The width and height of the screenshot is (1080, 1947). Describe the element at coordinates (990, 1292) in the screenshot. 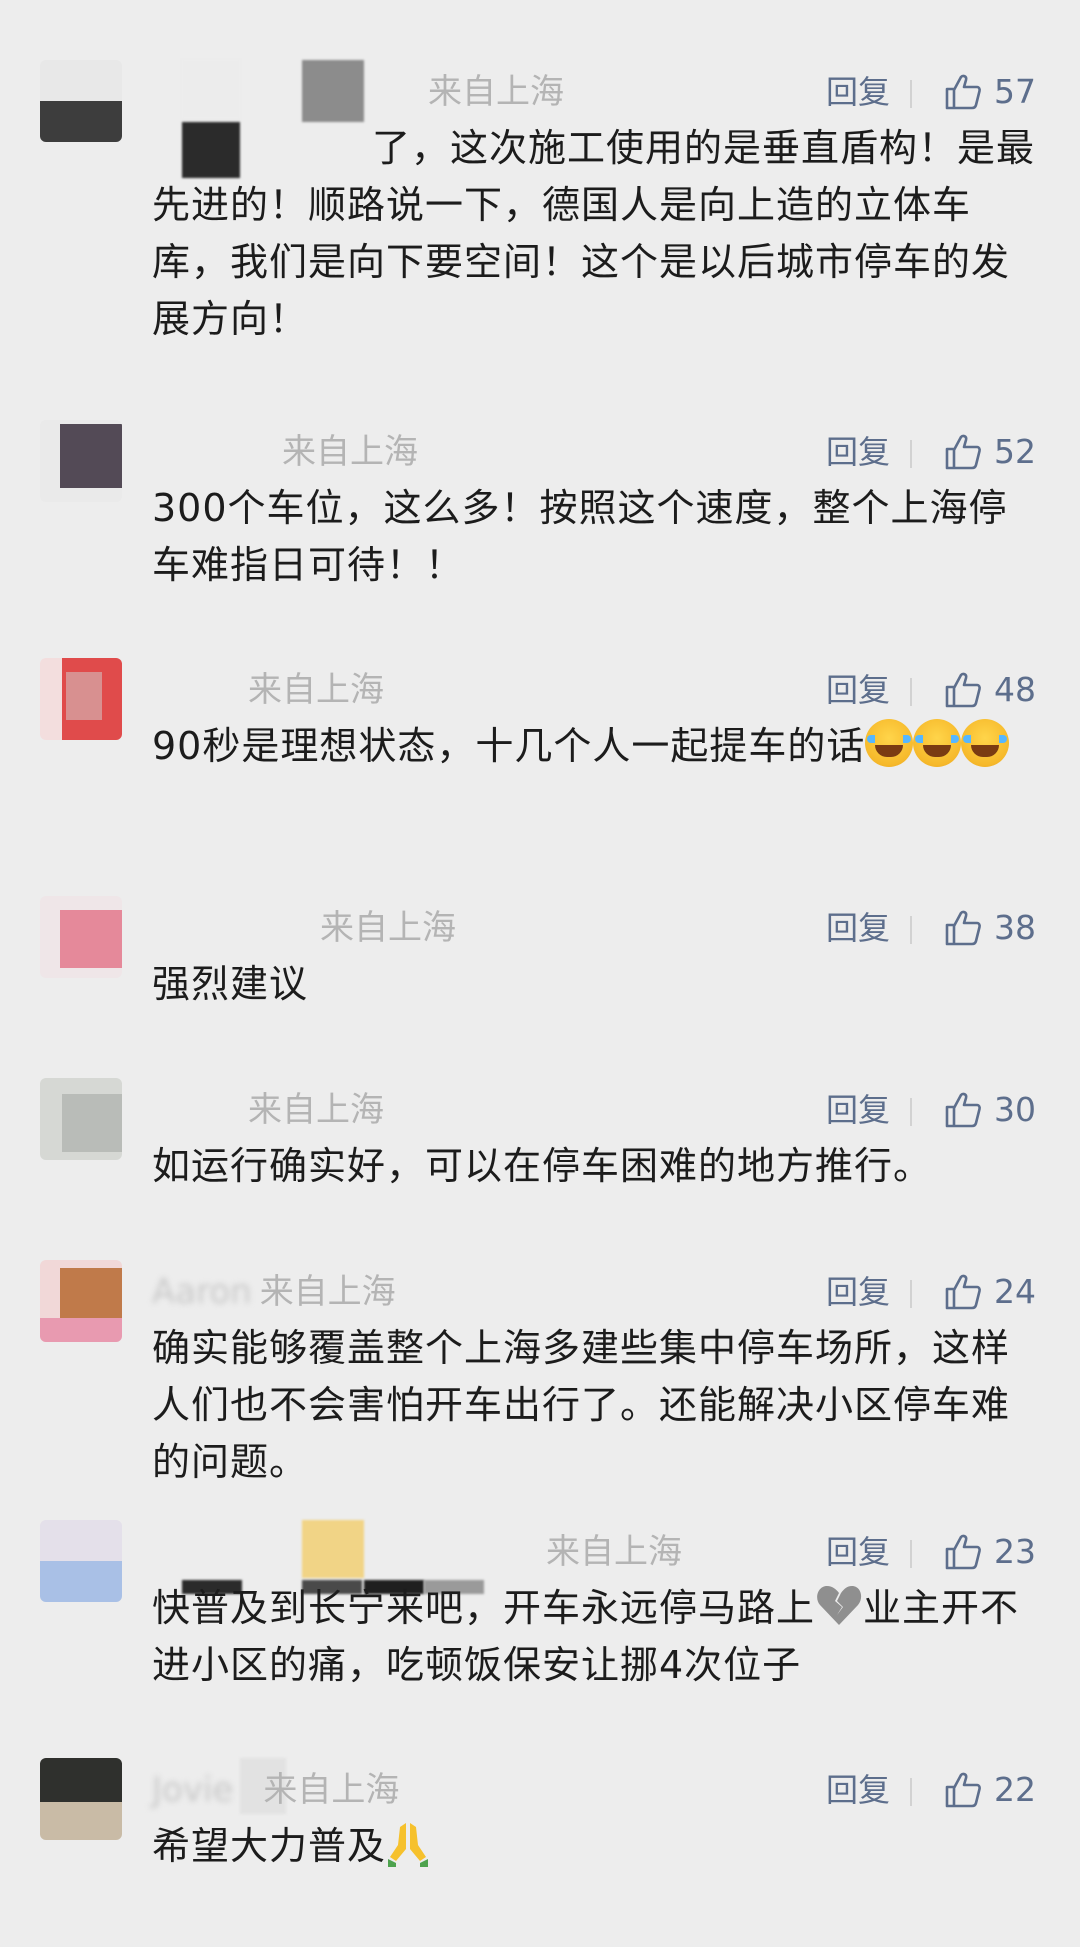

I see `like-button: 24` at that location.